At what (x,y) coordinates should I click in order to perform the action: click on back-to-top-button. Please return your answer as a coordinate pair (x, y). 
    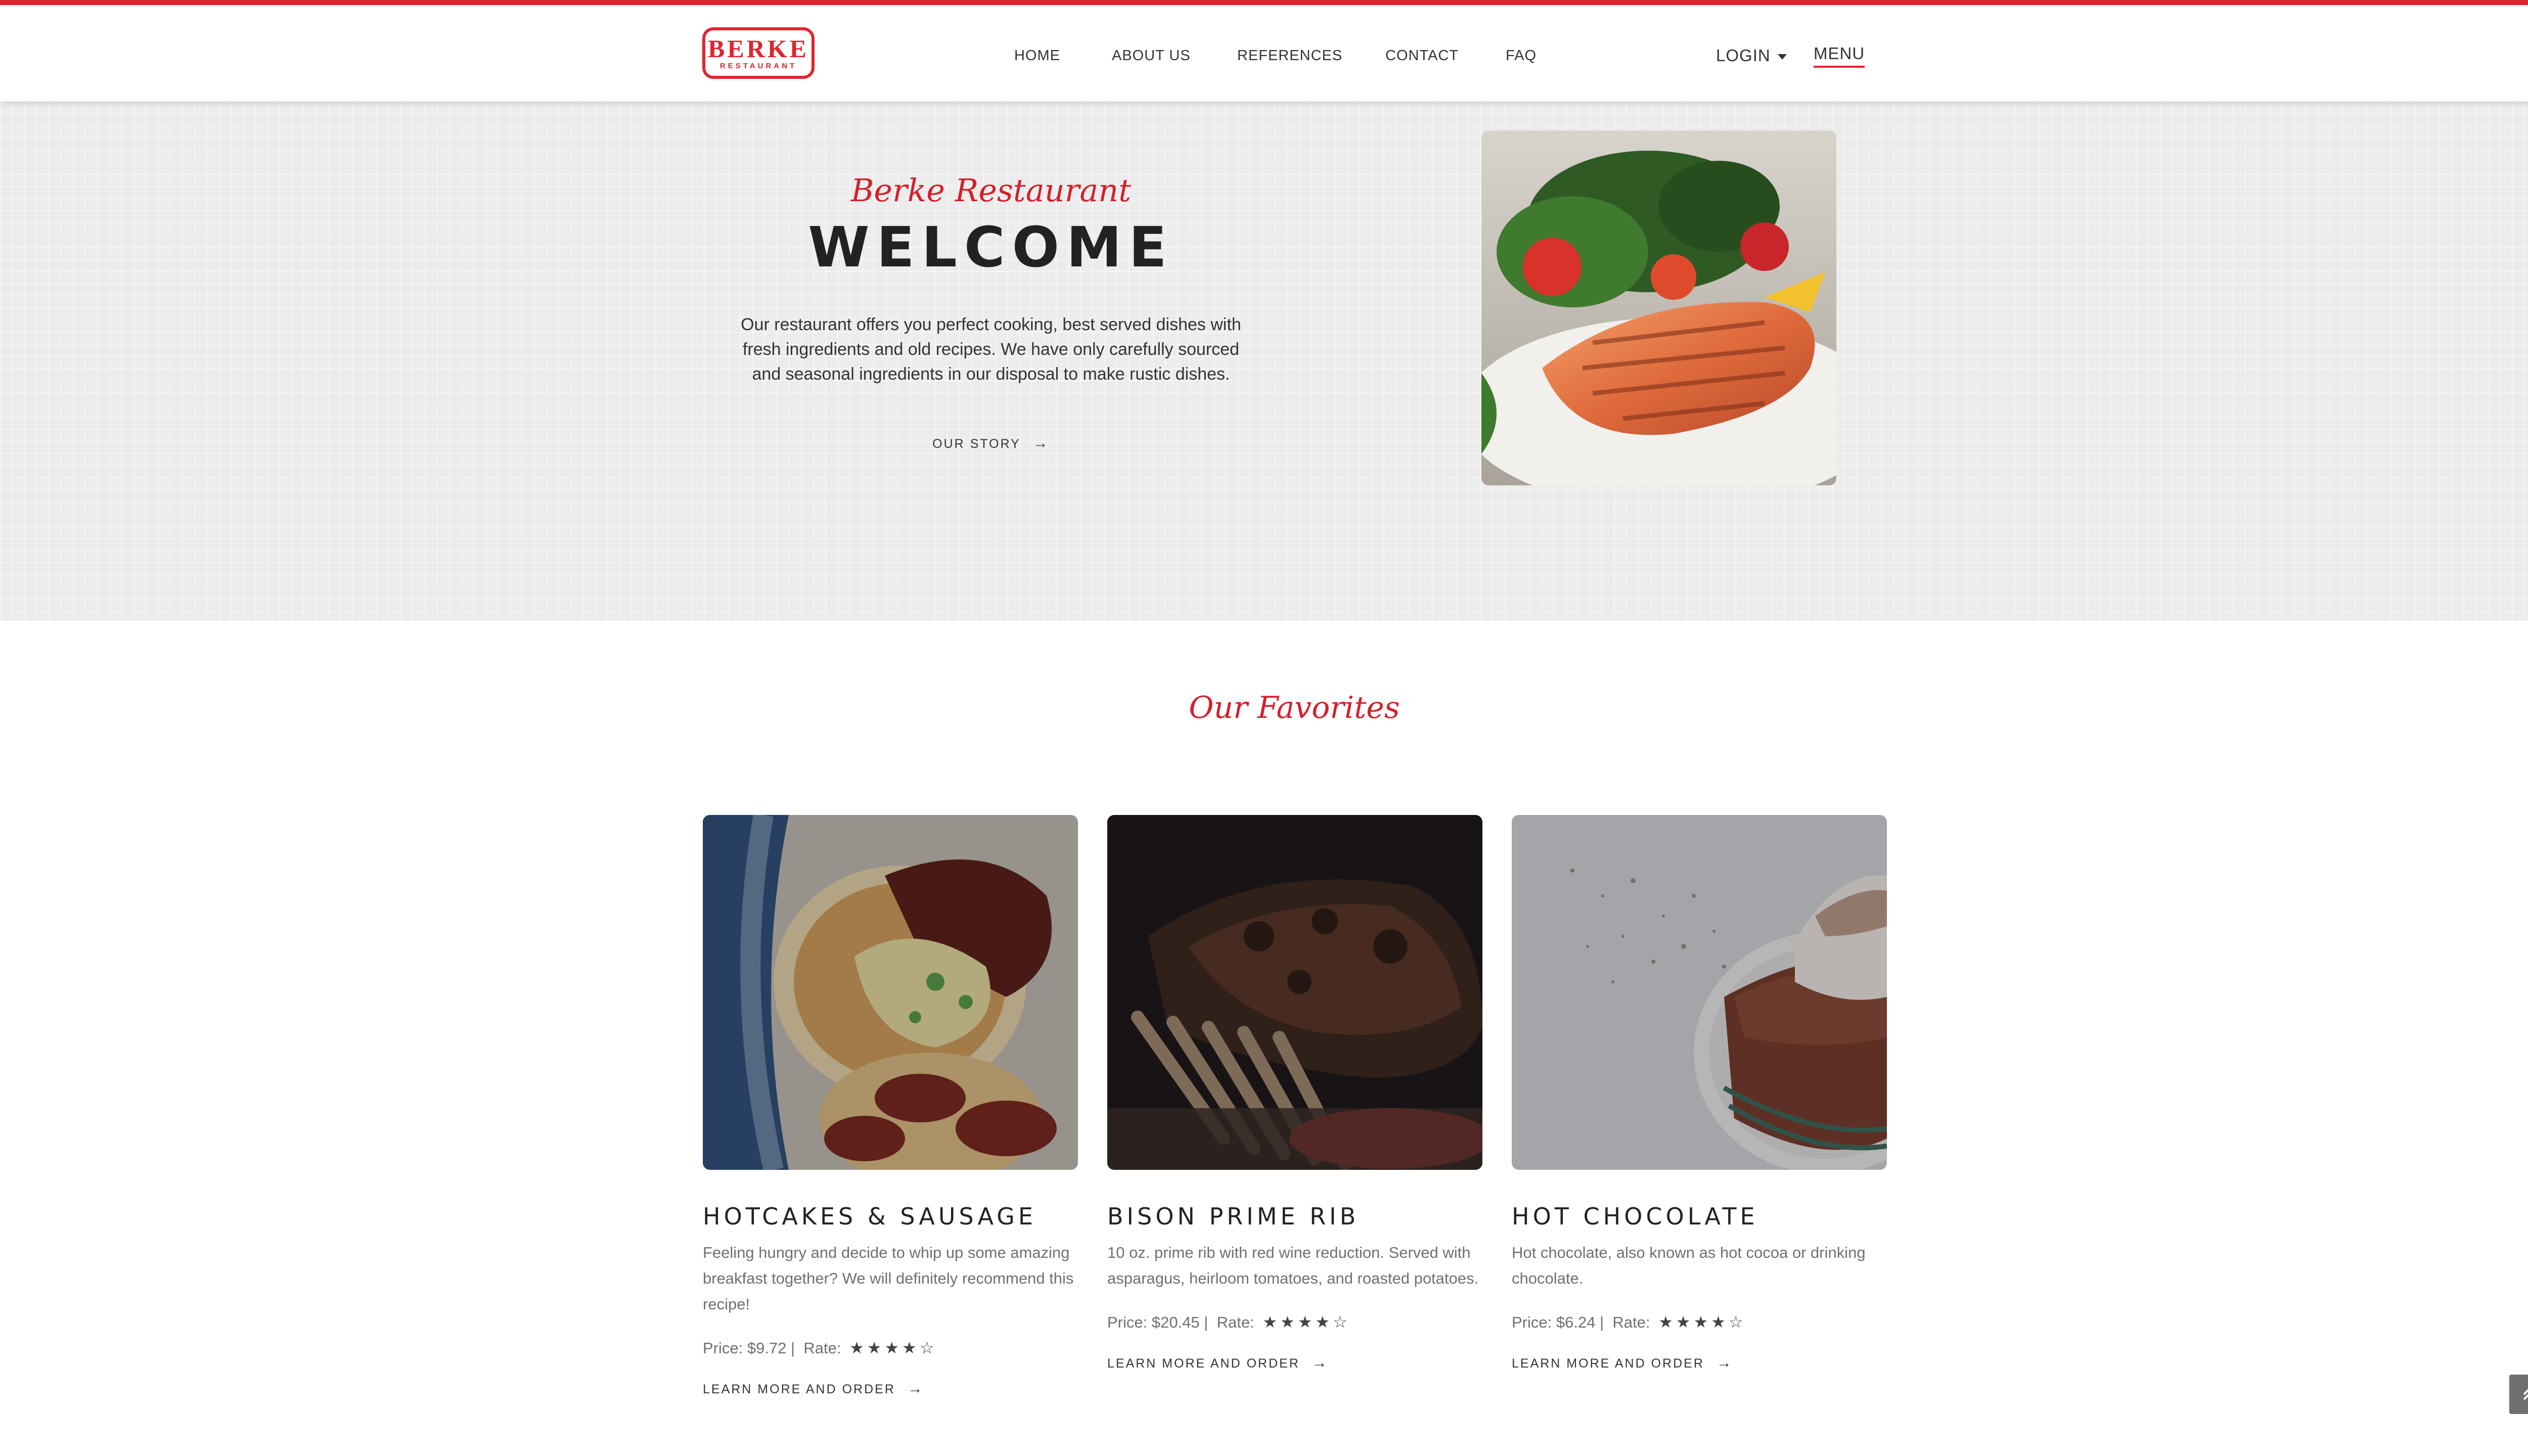
    Looking at the image, I should click on (2519, 1394).